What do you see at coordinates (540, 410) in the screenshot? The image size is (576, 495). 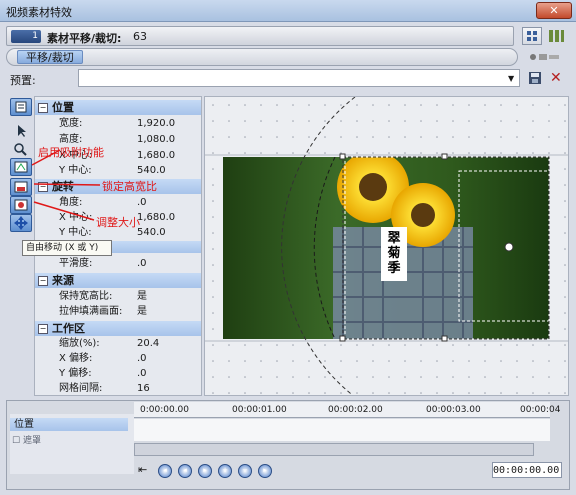 I see `tick-label: 00:00:04` at bounding box center [540, 410].